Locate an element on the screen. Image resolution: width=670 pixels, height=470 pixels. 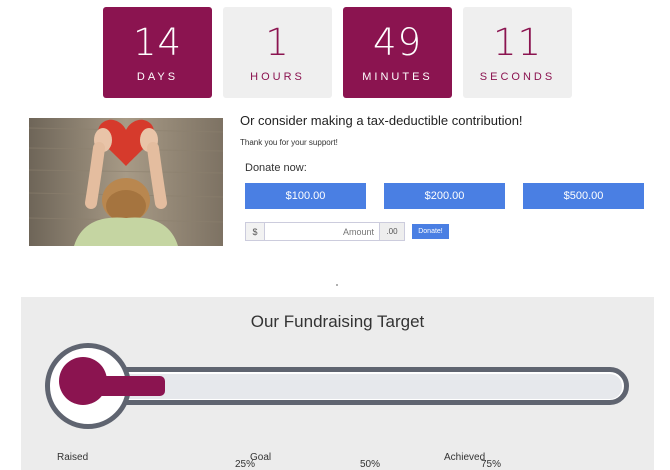
countdown-minutes: 49 MINUTES is located at coordinates (397, 52).